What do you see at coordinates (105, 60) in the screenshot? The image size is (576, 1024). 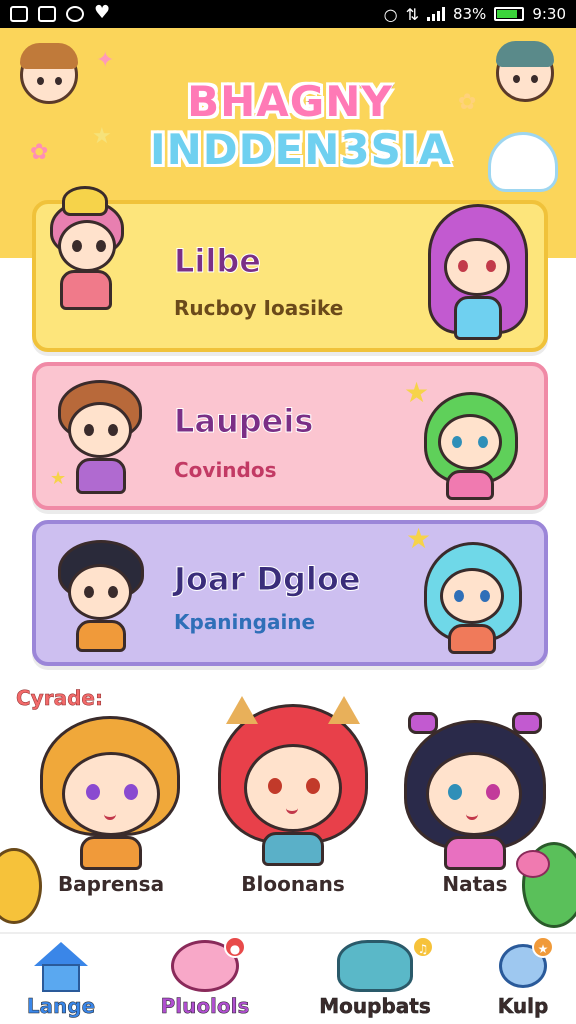 I see `star-sticker: ✦` at bounding box center [105, 60].